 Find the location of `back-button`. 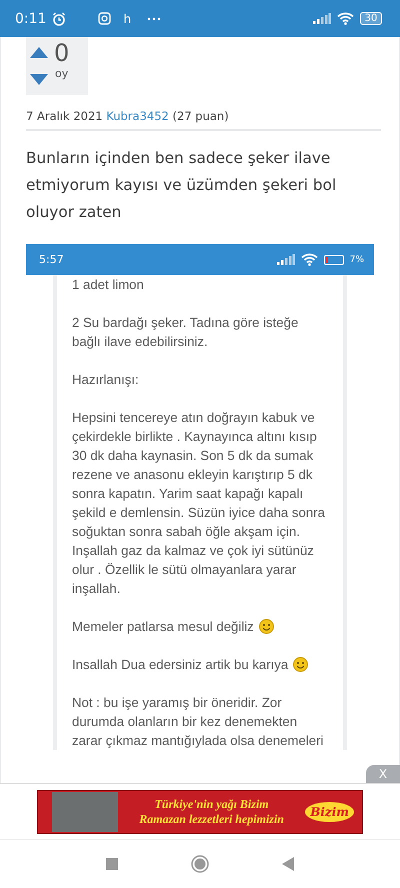

back-button is located at coordinates (288, 864).